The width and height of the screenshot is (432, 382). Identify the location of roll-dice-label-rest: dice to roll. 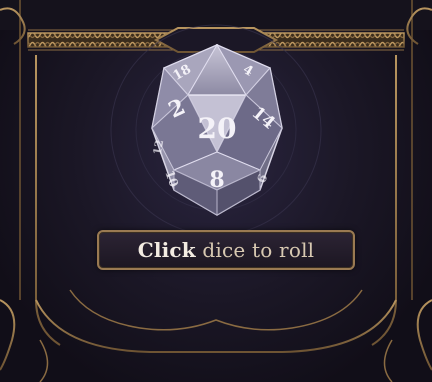
(255, 250).